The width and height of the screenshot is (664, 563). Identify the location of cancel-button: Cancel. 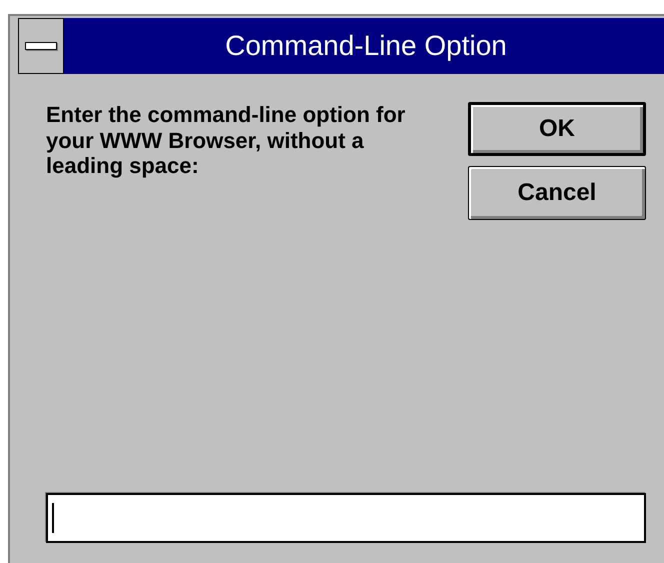
(557, 193).